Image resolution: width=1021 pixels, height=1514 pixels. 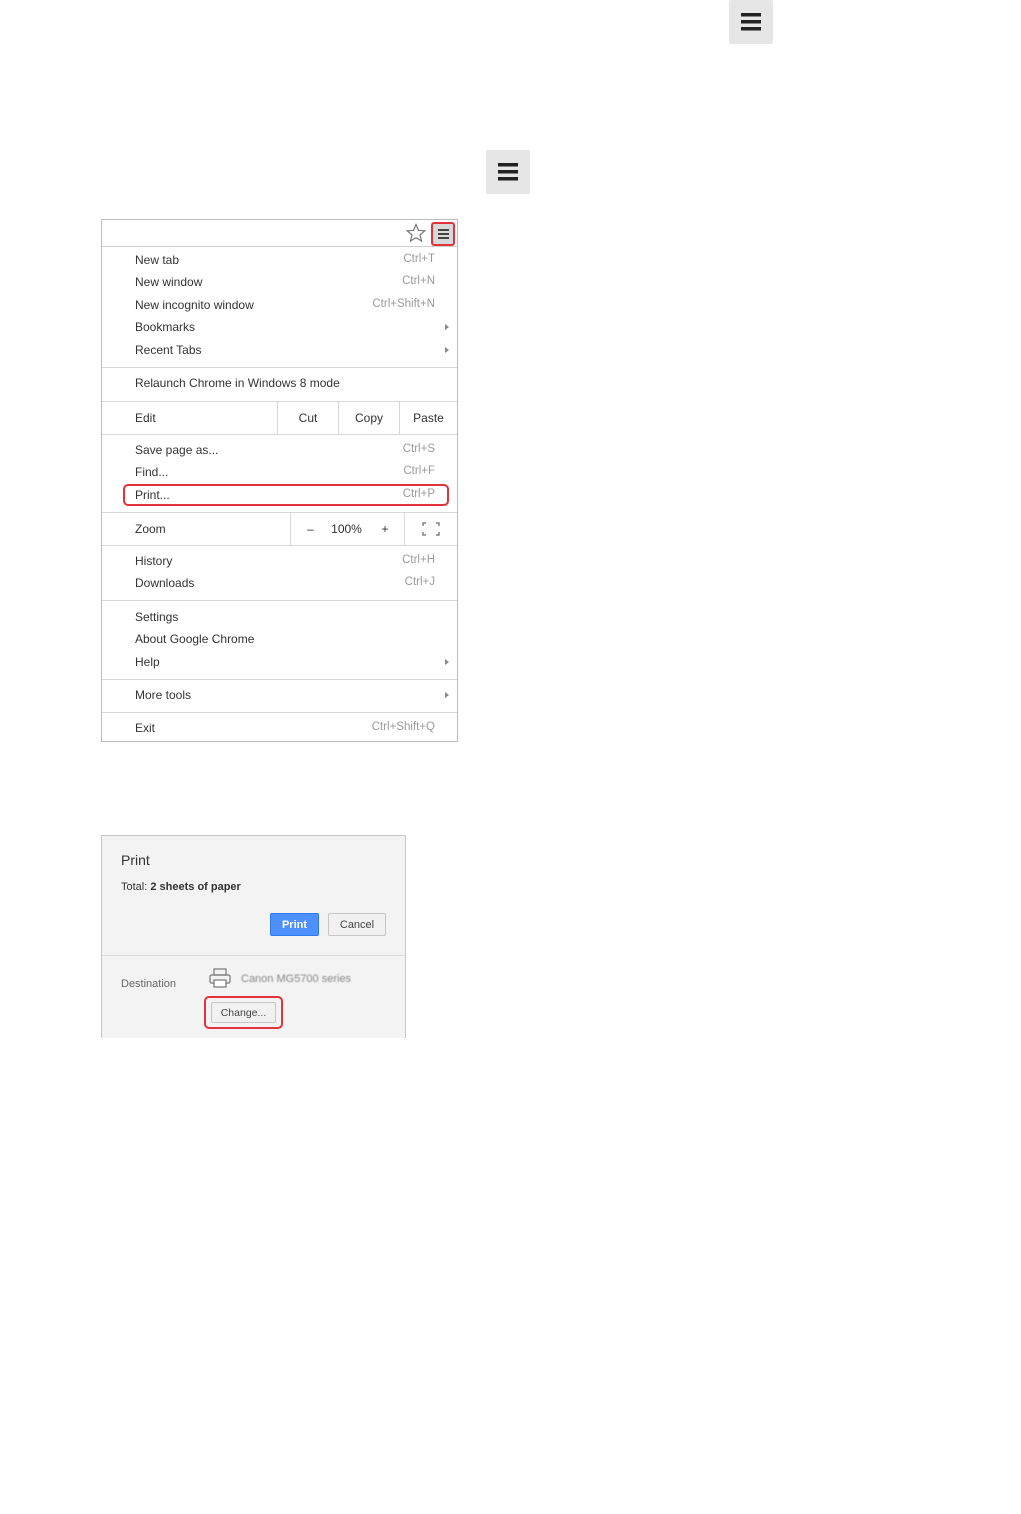 I want to click on menu-item-more-tools: More tools, so click(x=279, y=696).